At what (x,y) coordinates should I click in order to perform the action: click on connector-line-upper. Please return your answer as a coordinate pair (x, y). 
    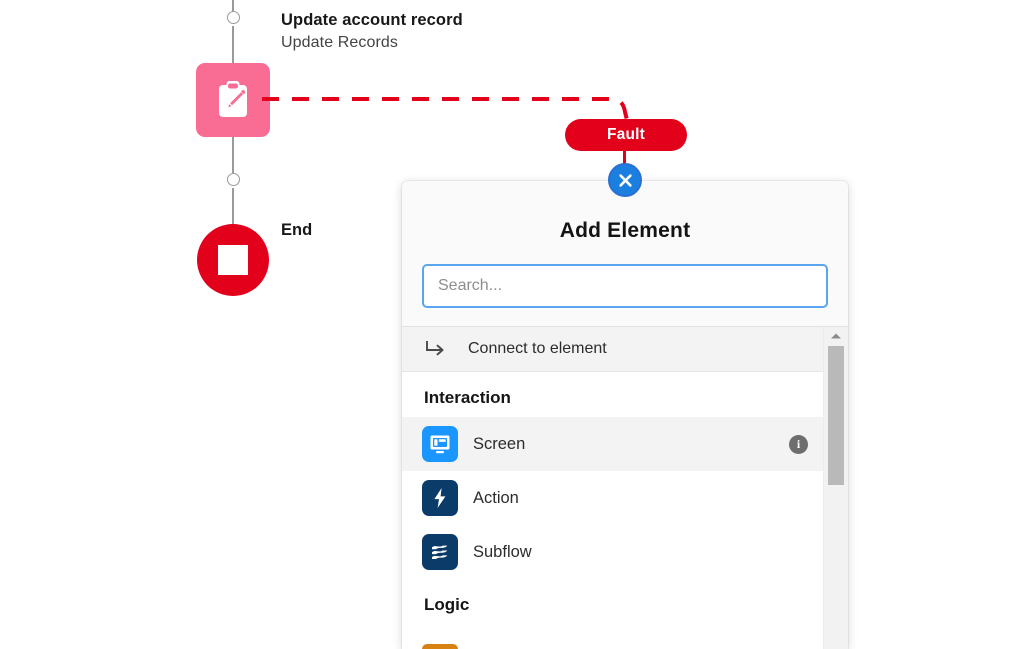
    Looking at the image, I should click on (233, 44).